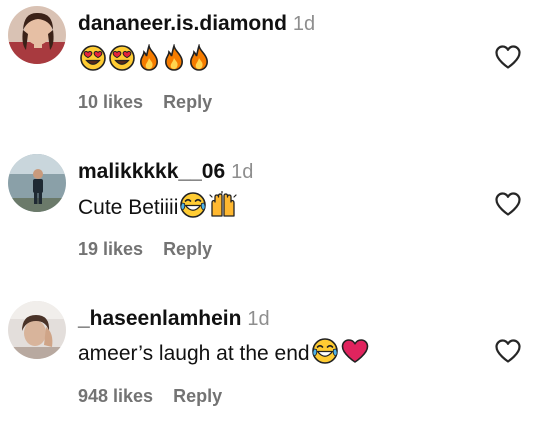 This screenshot has width=541, height=435. Describe the element at coordinates (145, 249) in the screenshot. I see `comment-actions: 19 likes Reply` at that location.